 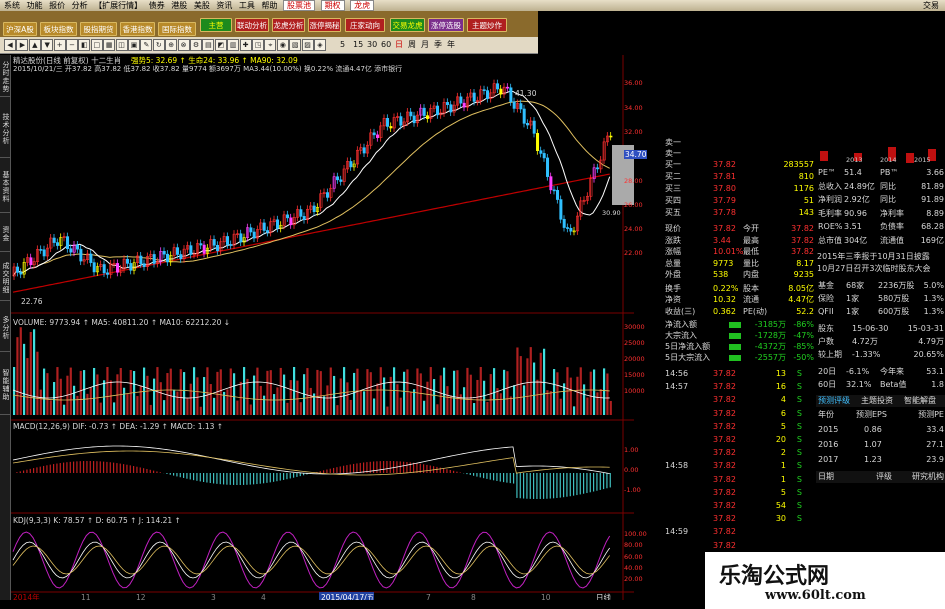 I want to click on toolbar-button-8: 涨停揭秘, so click(x=324, y=25).